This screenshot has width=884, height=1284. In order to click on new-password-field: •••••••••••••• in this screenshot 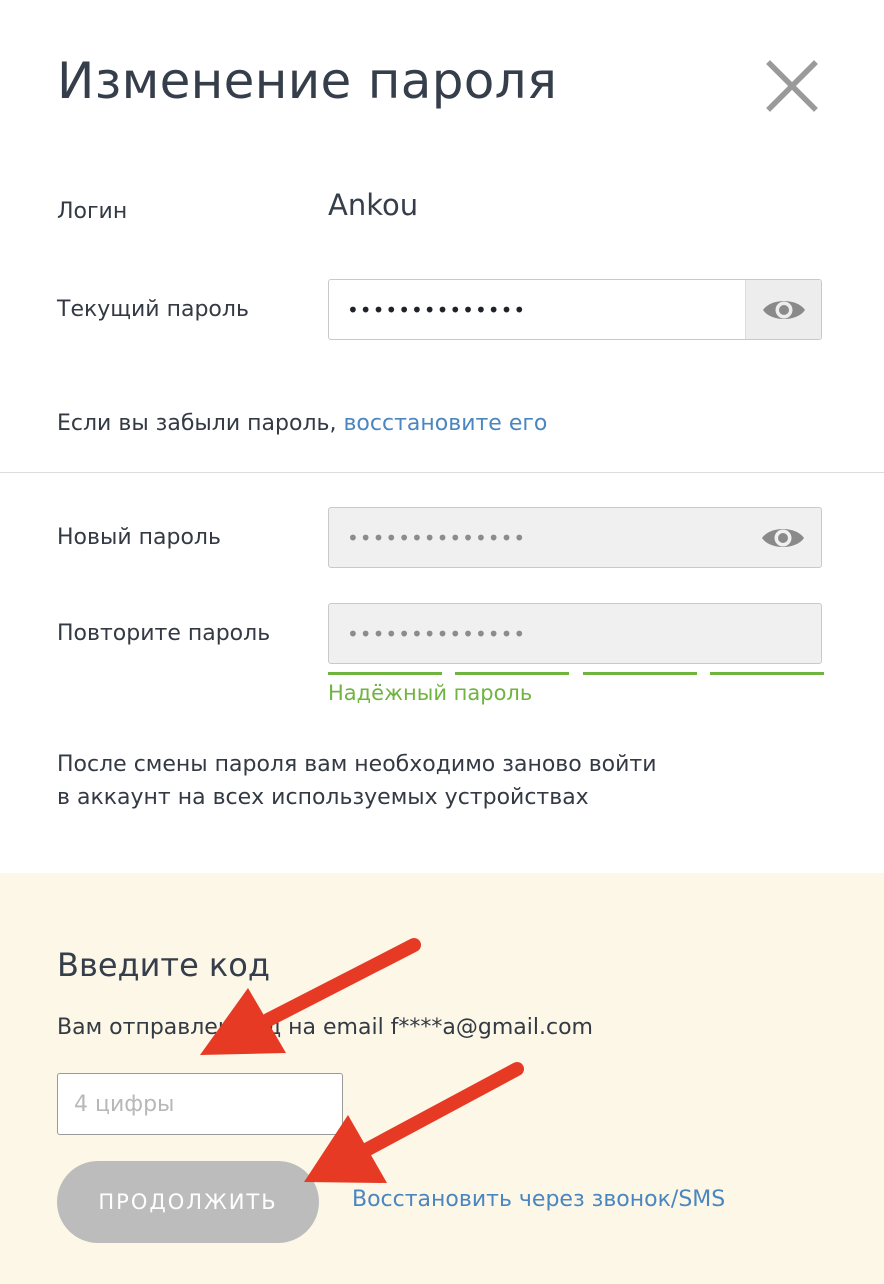, I will do `click(575, 537)`.